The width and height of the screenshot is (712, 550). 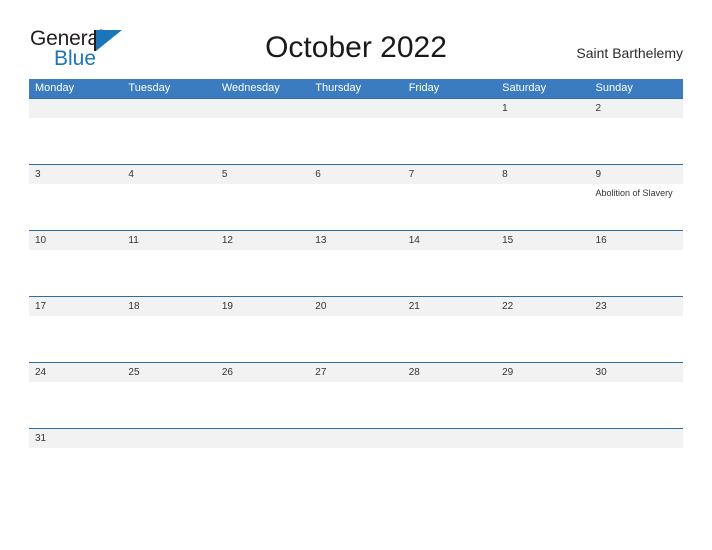 I want to click on day-number: 17, so click(x=41, y=306).